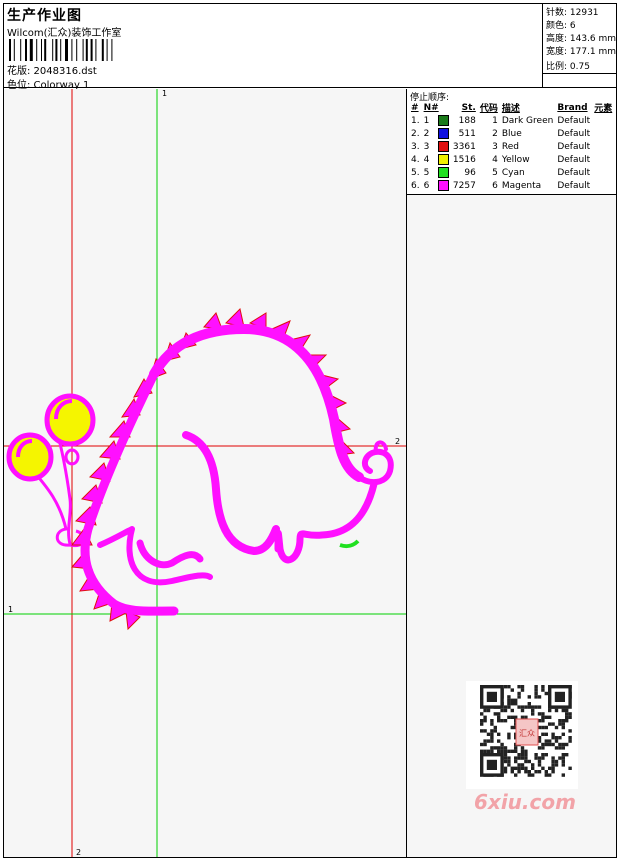 This screenshot has height=861, width=620. Describe the element at coordinates (568, 67) in the screenshot. I see `design-scale: 比例: 0.75` at that location.